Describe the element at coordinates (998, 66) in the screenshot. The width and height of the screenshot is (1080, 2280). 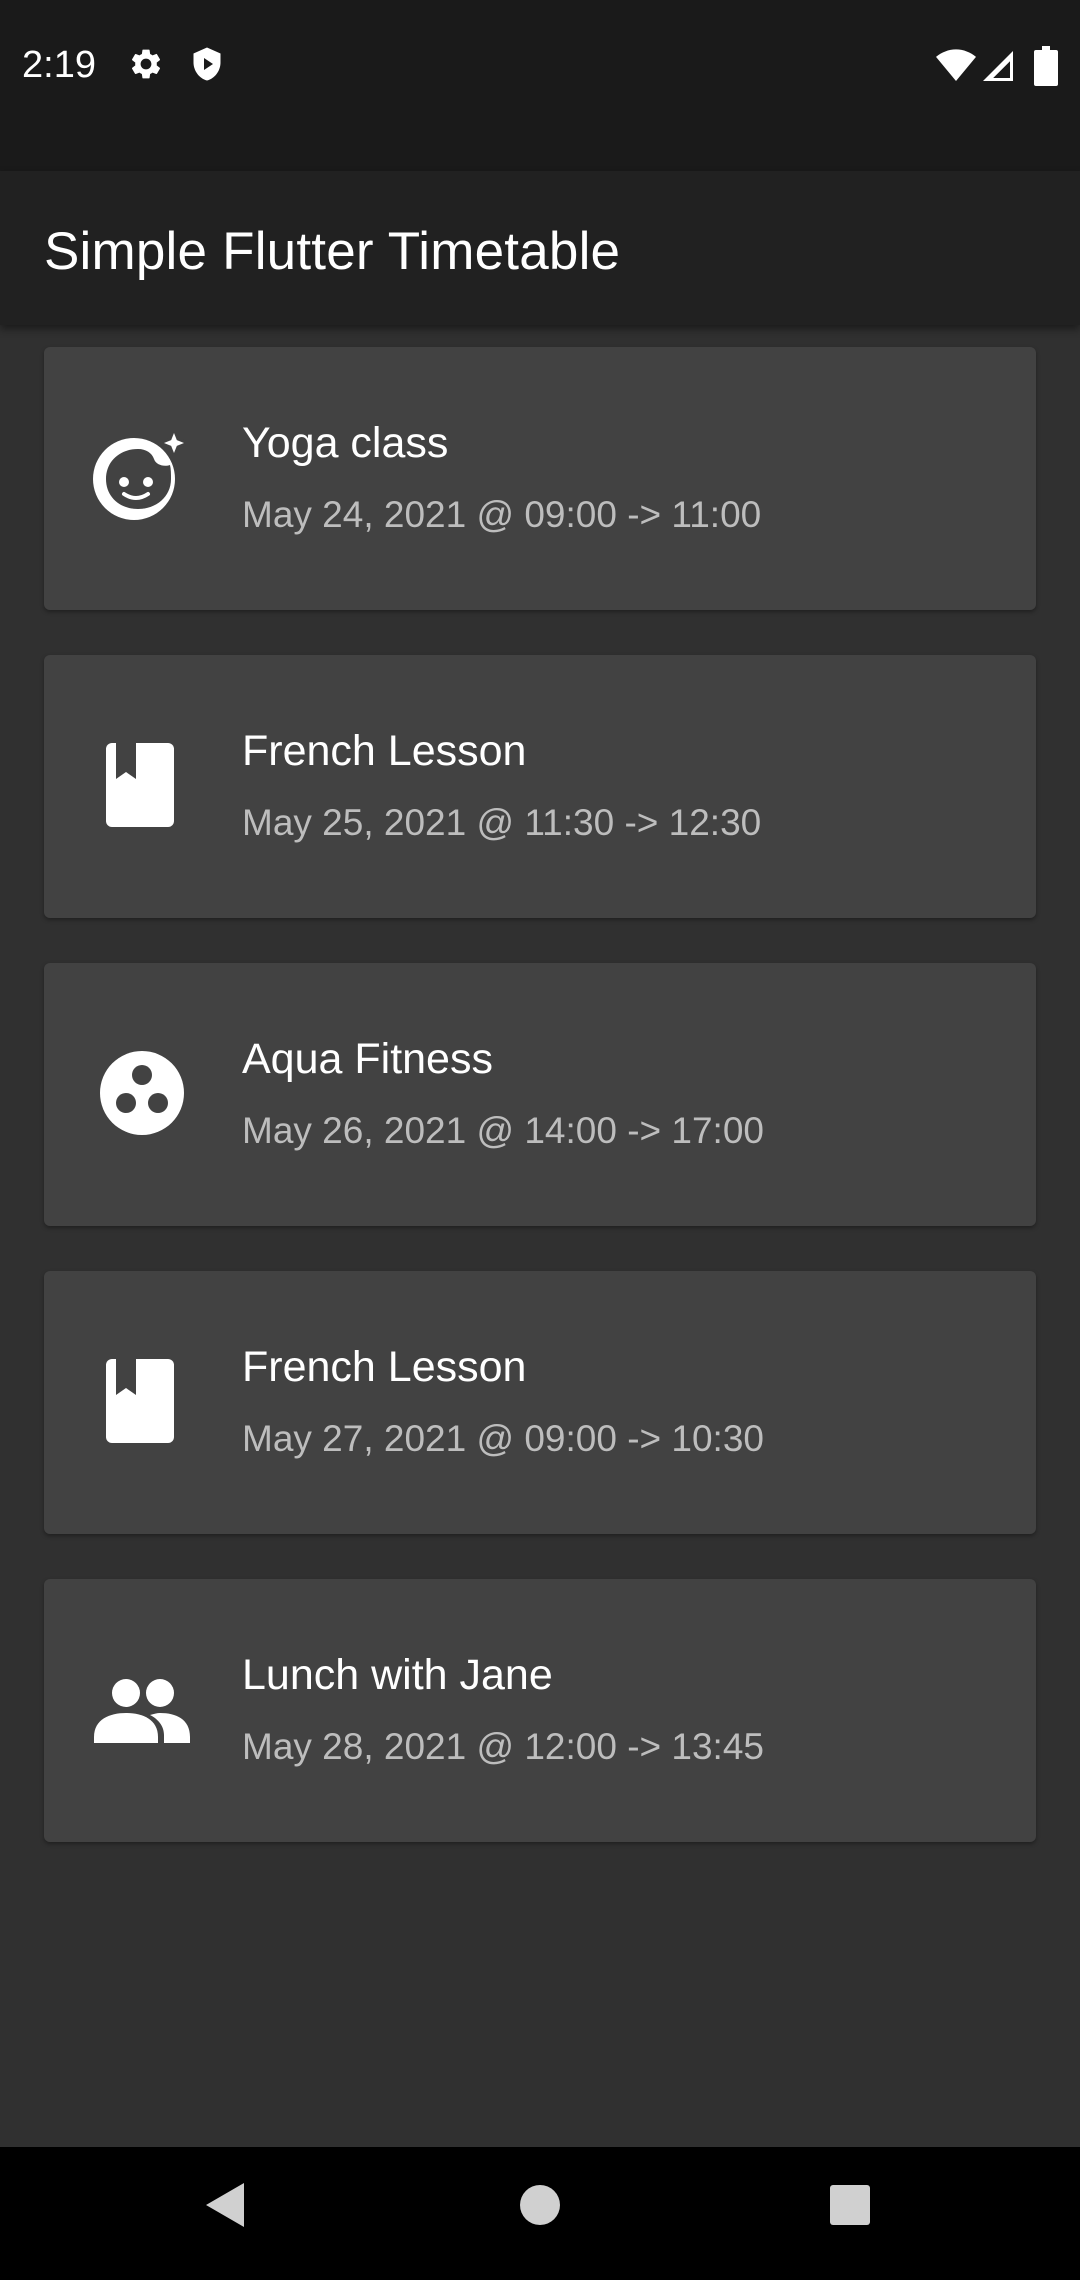
I see `signal-icon` at that location.